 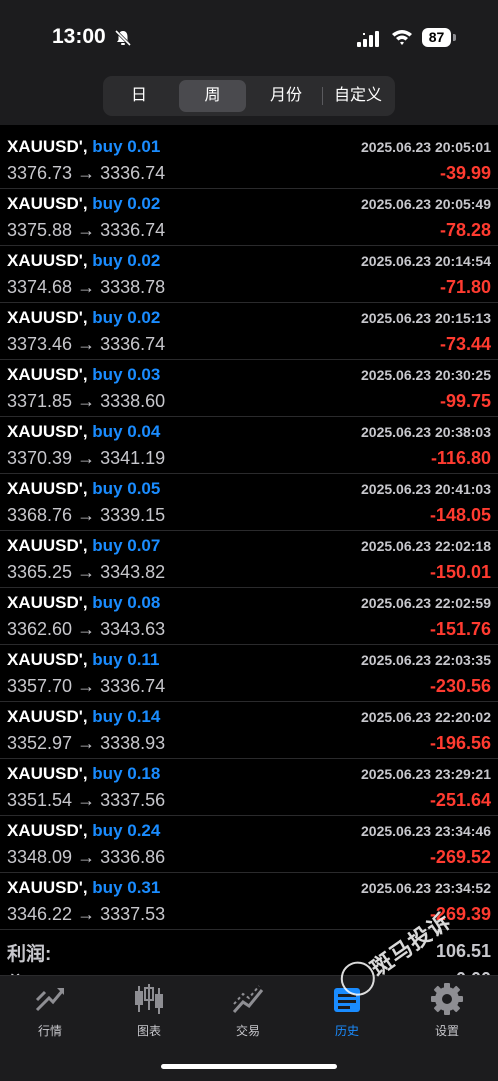 What do you see at coordinates (50, 1000) in the screenshot?
I see `trend-arrows-icon` at bounding box center [50, 1000].